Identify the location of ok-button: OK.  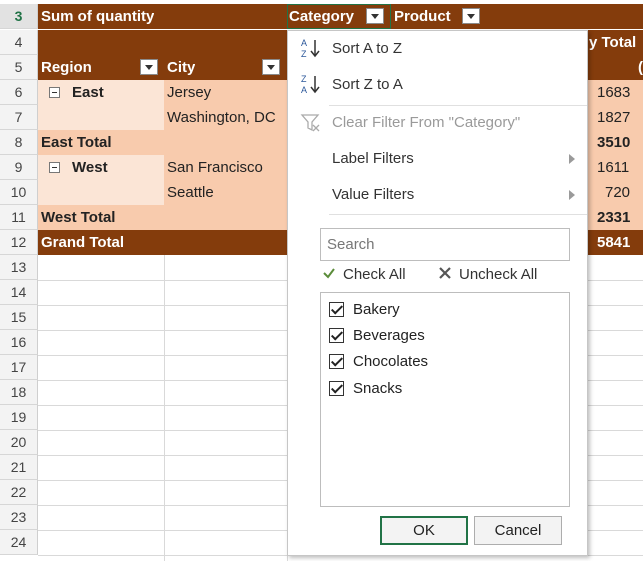
(424, 530).